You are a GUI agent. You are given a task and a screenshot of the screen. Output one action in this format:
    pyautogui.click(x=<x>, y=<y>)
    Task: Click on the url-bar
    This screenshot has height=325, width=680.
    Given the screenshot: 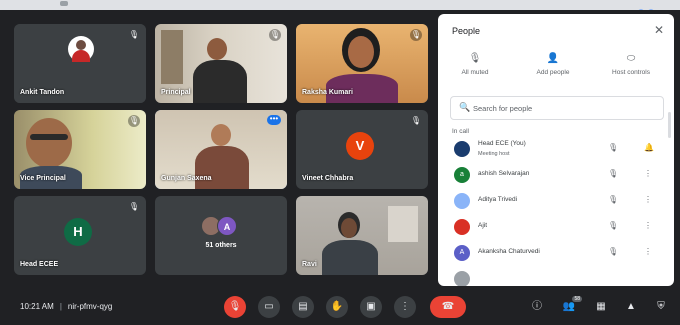 What is the action you would take?
    pyautogui.click(x=185, y=5)
    